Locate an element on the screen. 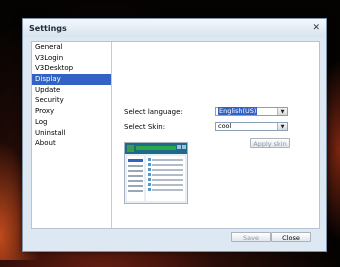 The image size is (340, 267). language-label: Select language: is located at coordinates (153, 112).